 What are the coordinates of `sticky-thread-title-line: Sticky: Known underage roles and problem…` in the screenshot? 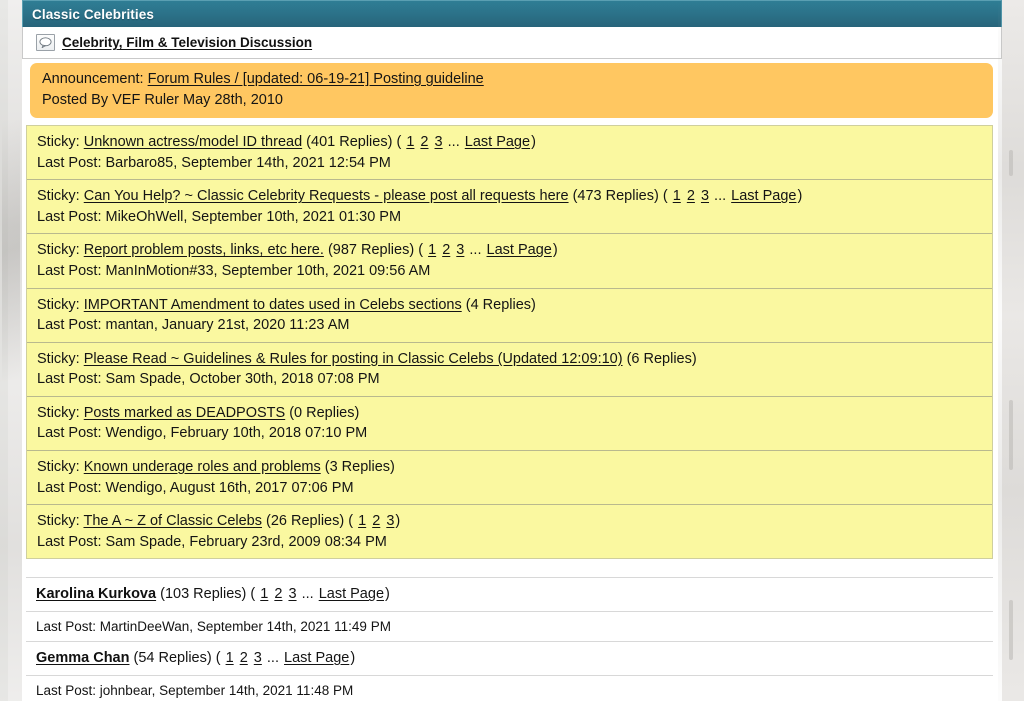 It's located at (514, 467).